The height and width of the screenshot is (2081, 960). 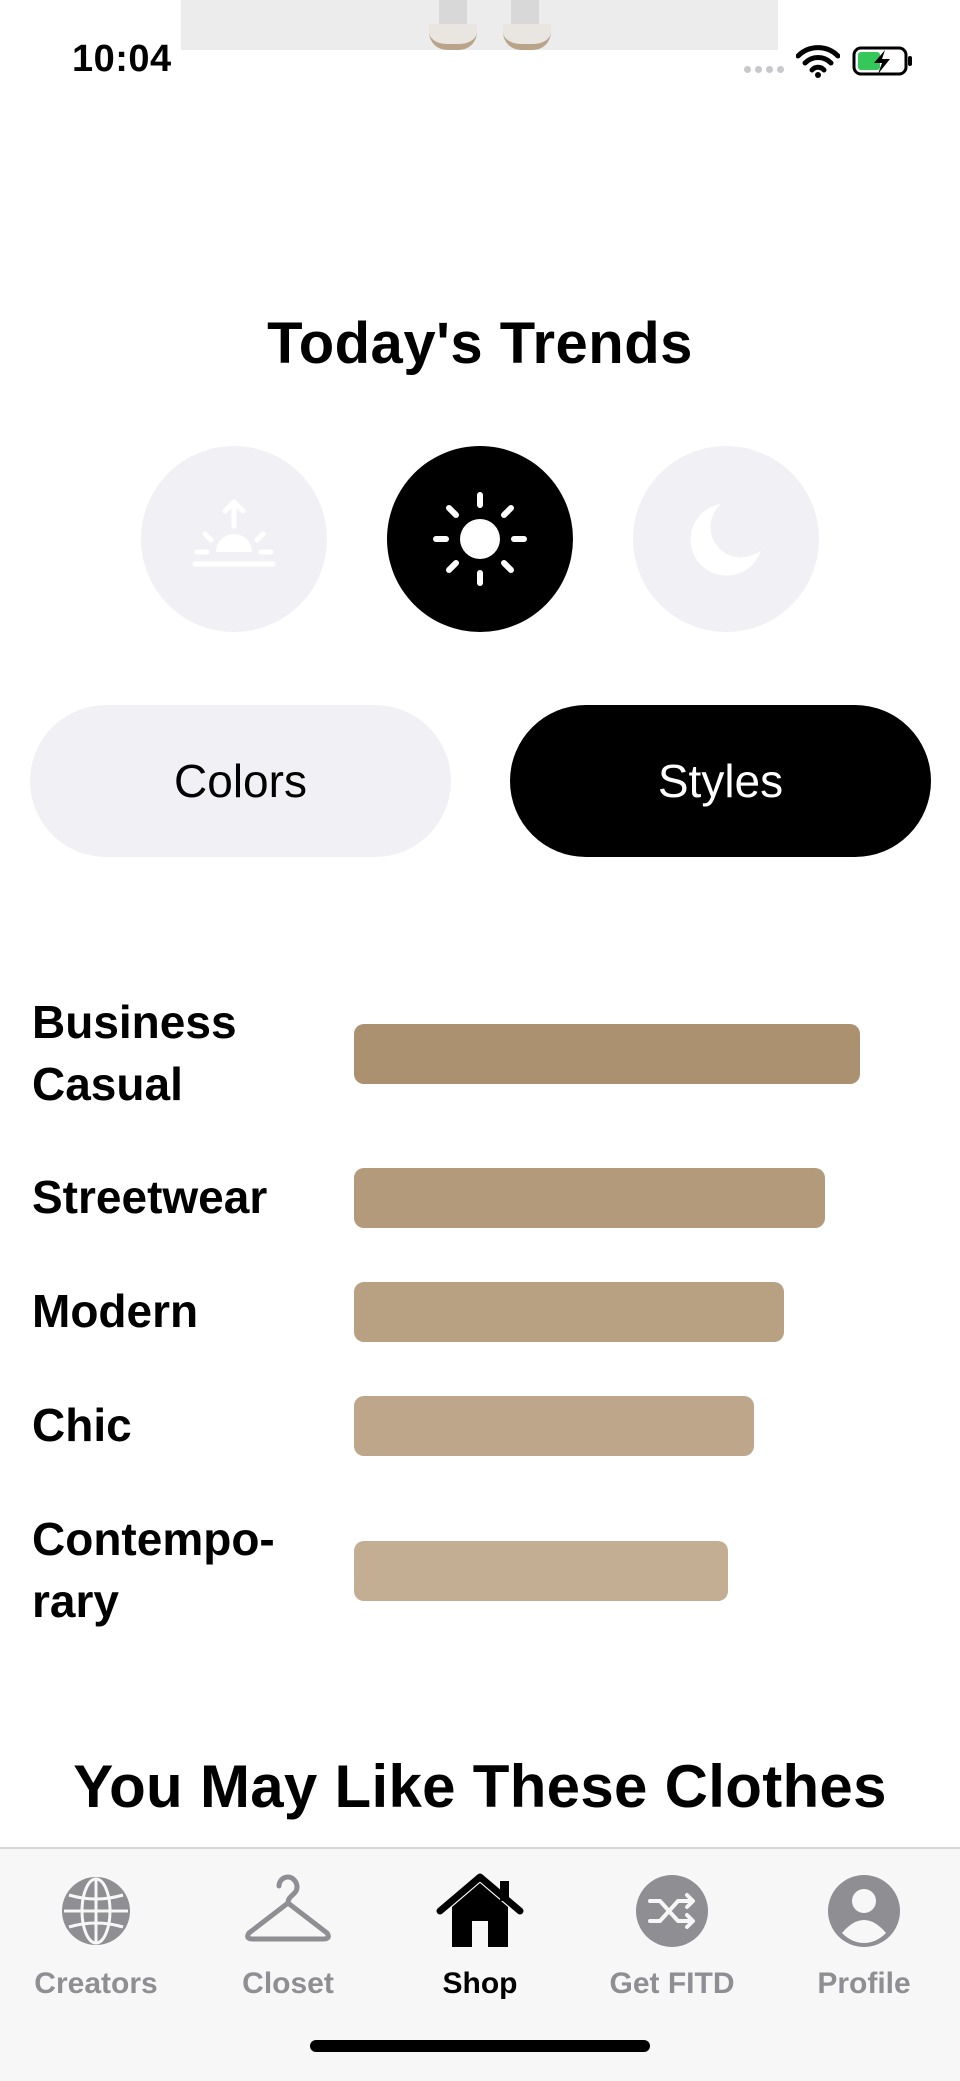 What do you see at coordinates (672, 1911) in the screenshot?
I see `shuffle-icon` at bounding box center [672, 1911].